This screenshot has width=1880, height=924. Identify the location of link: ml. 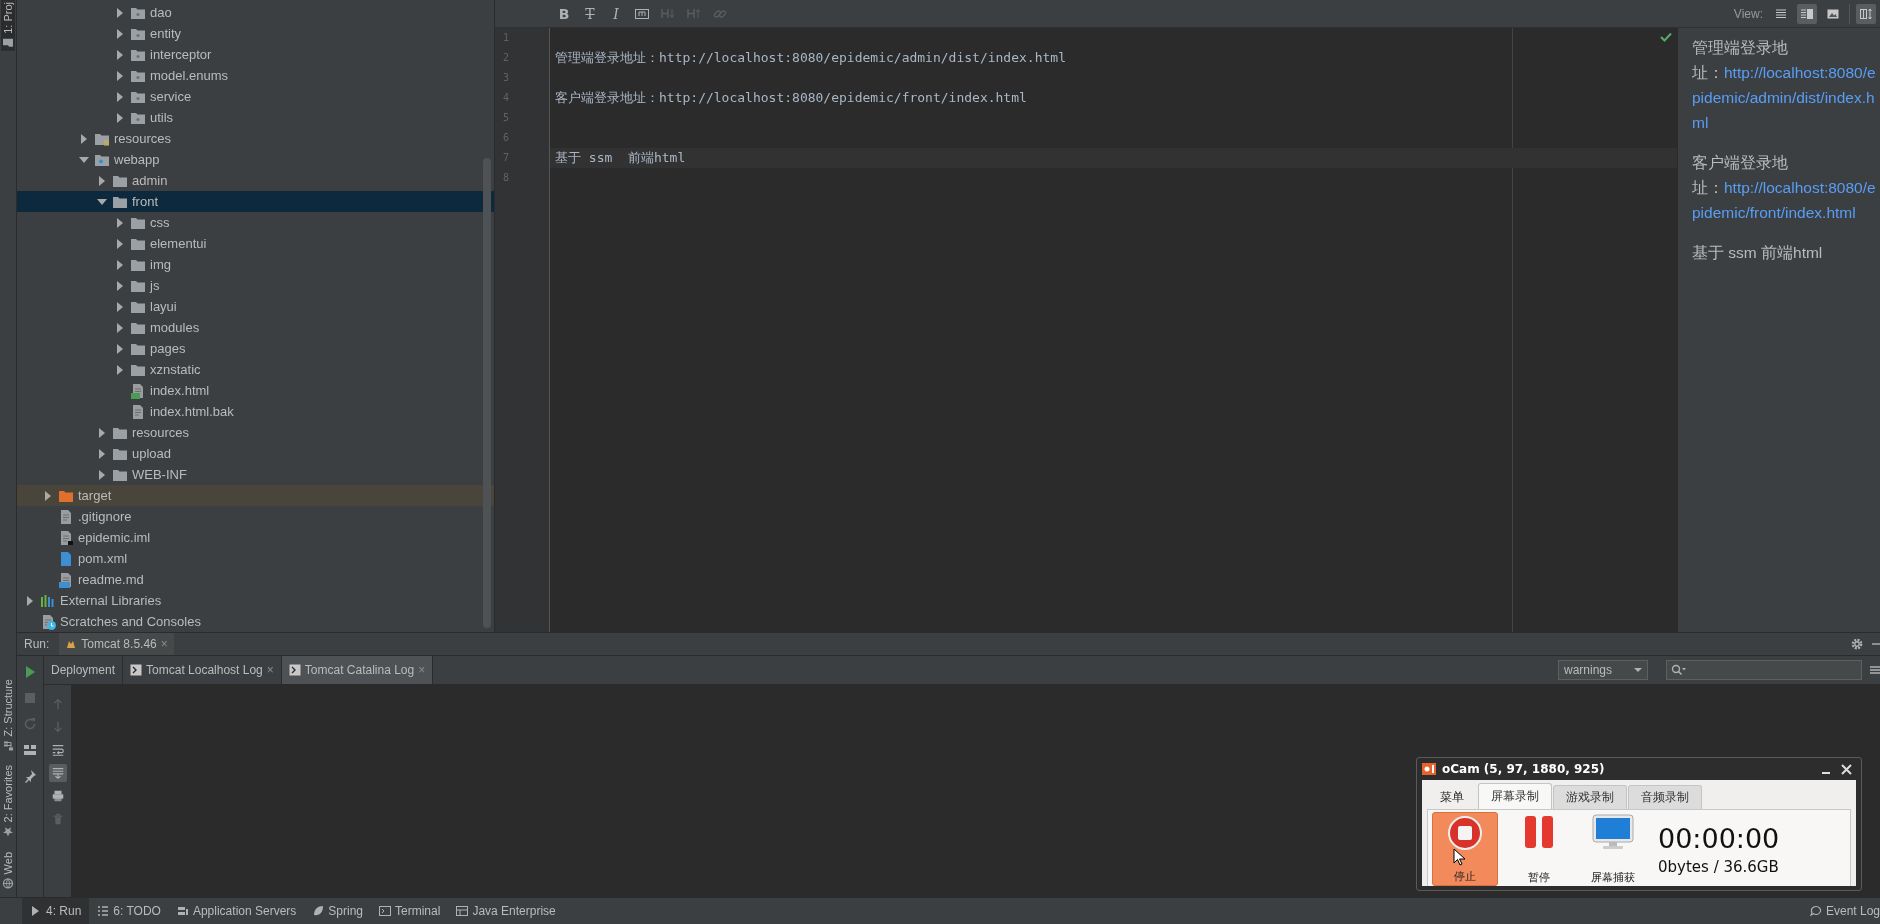
(1700, 122).